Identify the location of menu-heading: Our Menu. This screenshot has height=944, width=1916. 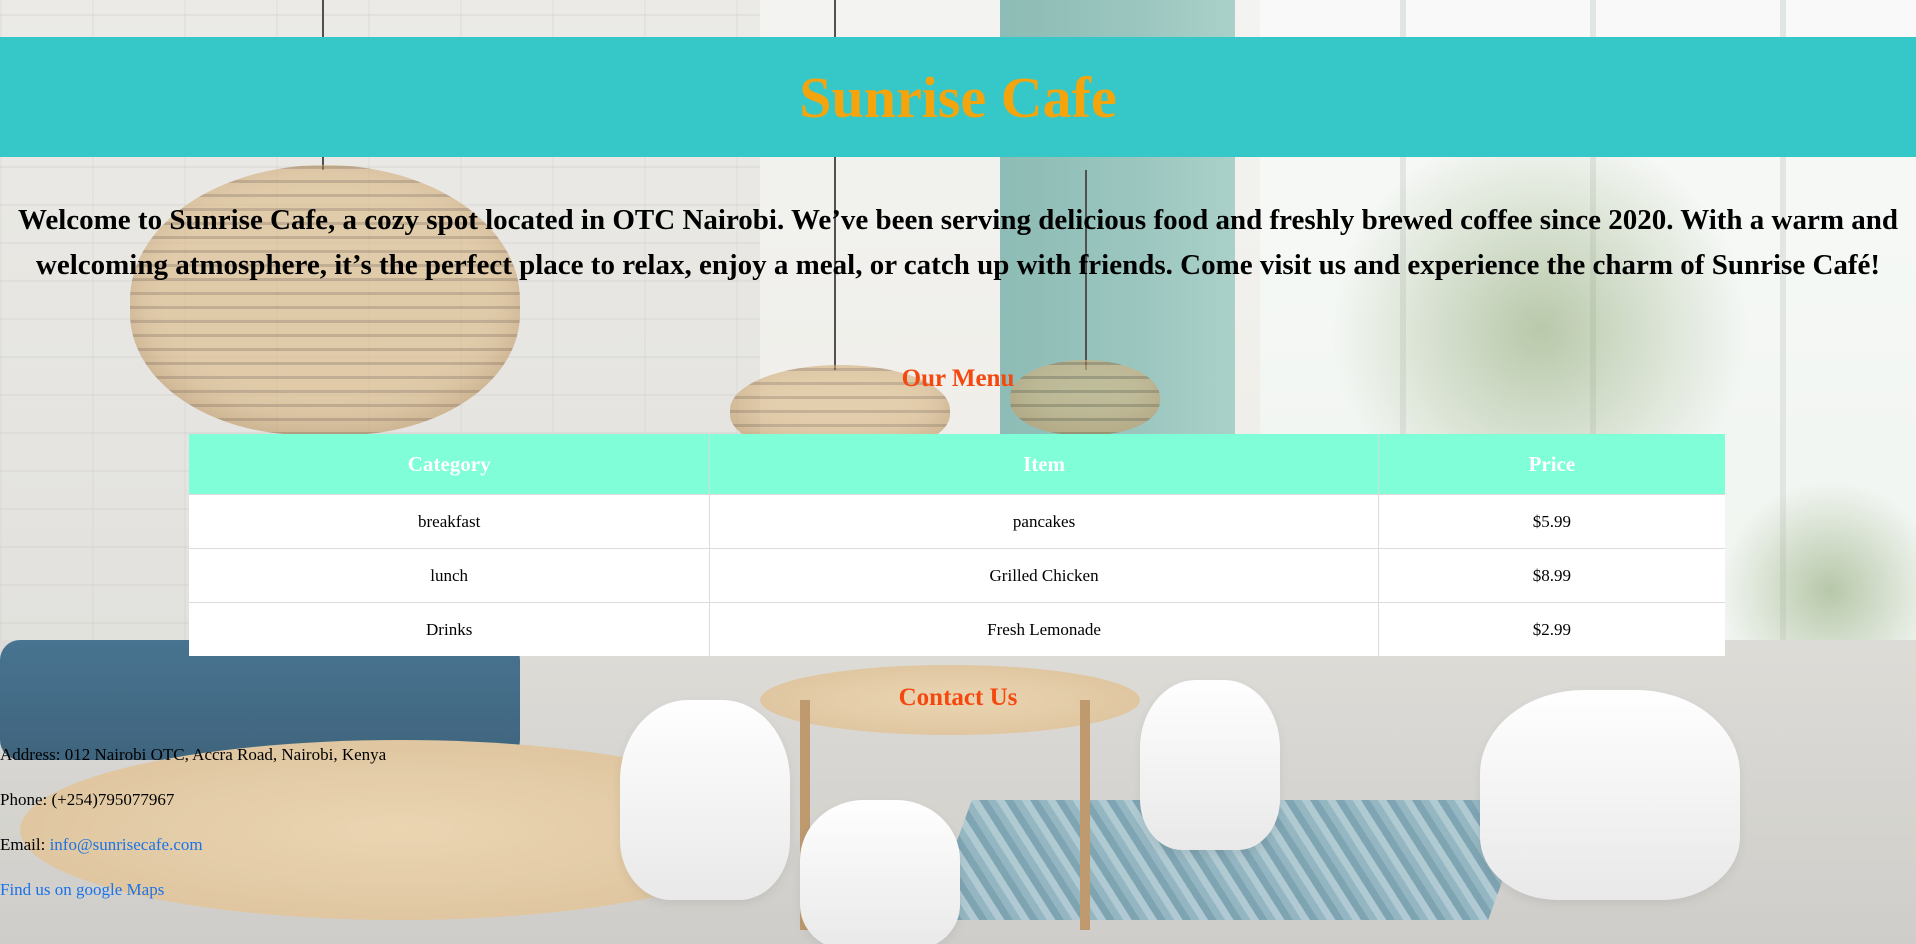
(958, 378).